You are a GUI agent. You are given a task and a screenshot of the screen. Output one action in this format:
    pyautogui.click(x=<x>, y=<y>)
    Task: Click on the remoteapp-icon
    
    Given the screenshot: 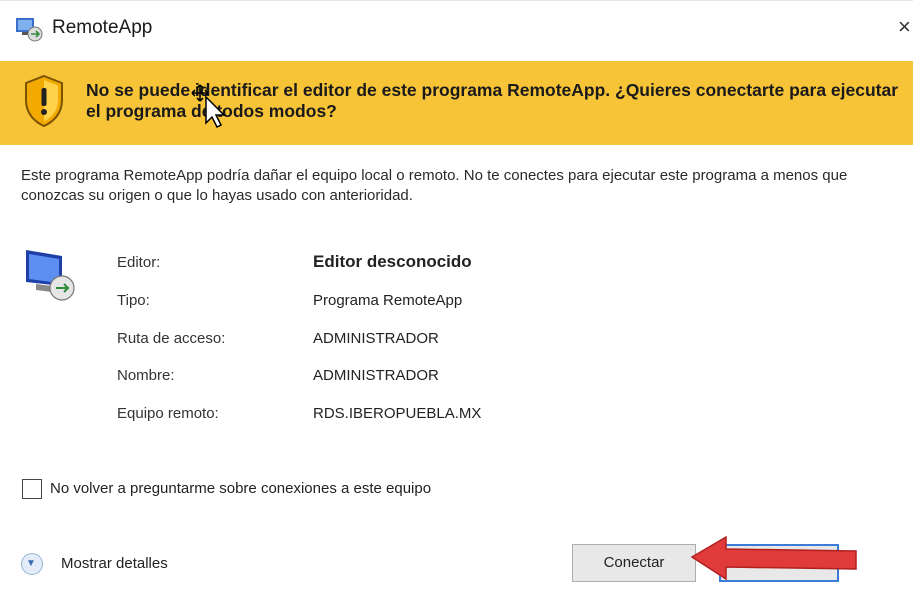 What is the action you would take?
    pyautogui.click(x=29, y=30)
    